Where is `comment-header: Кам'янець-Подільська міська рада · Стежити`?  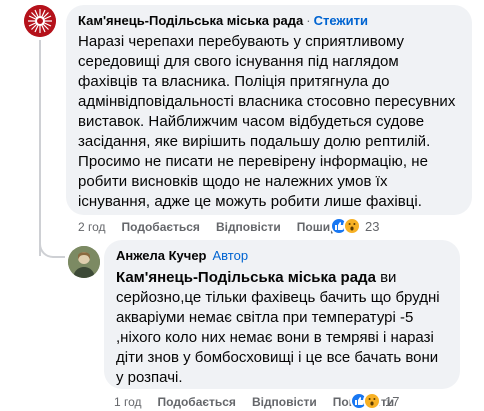
comment-header: Кам'янець-Подільська міська рада · Стежити is located at coordinates (269, 20).